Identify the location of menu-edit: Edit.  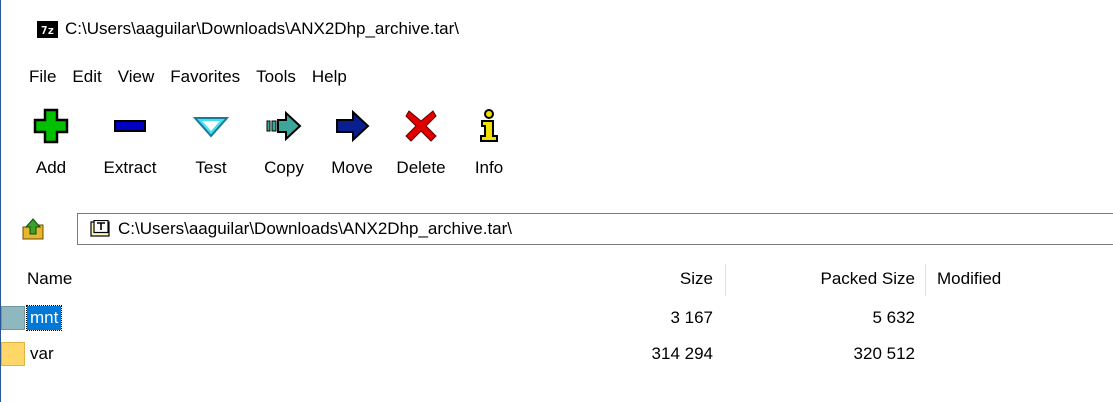
(86, 77).